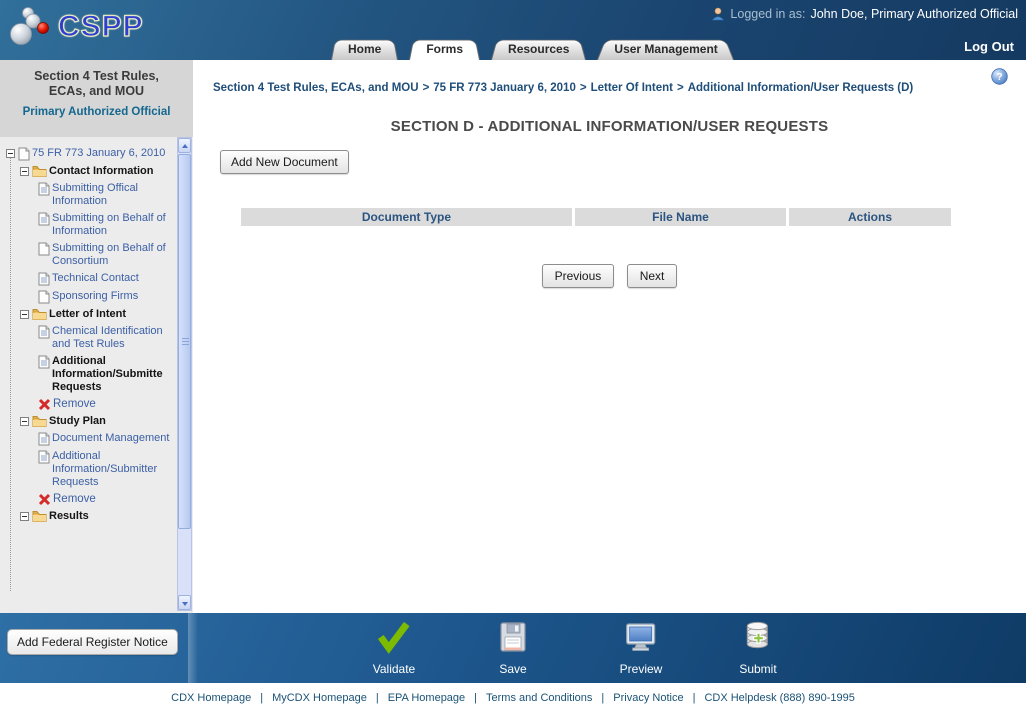 This screenshot has height=713, width=1026. What do you see at coordinates (114, 374) in the screenshot?
I see `tree-item-additional-information-submitter-requests-current: Additional Information/Submitte Requests` at bounding box center [114, 374].